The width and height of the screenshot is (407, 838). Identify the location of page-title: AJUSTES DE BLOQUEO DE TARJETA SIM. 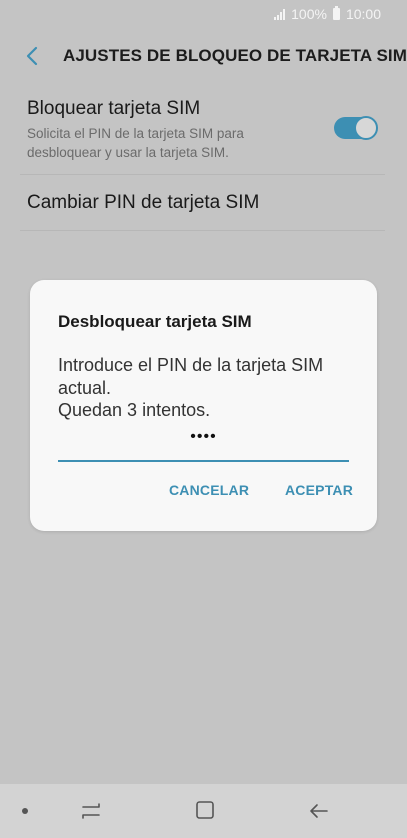
(235, 55).